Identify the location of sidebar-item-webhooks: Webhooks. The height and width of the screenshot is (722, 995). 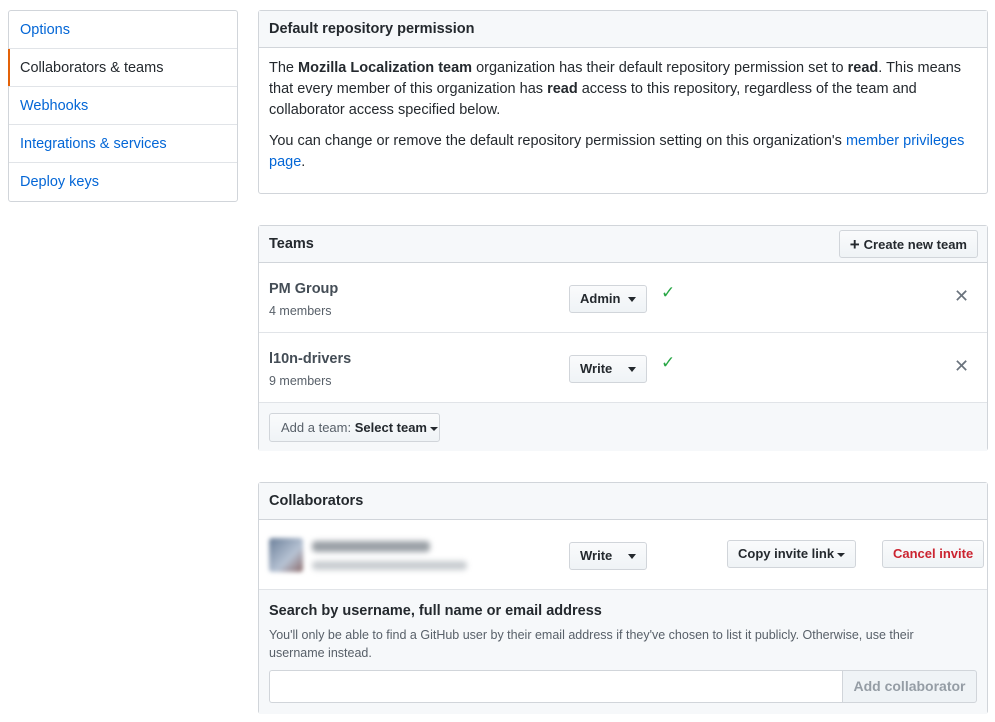
(123, 106).